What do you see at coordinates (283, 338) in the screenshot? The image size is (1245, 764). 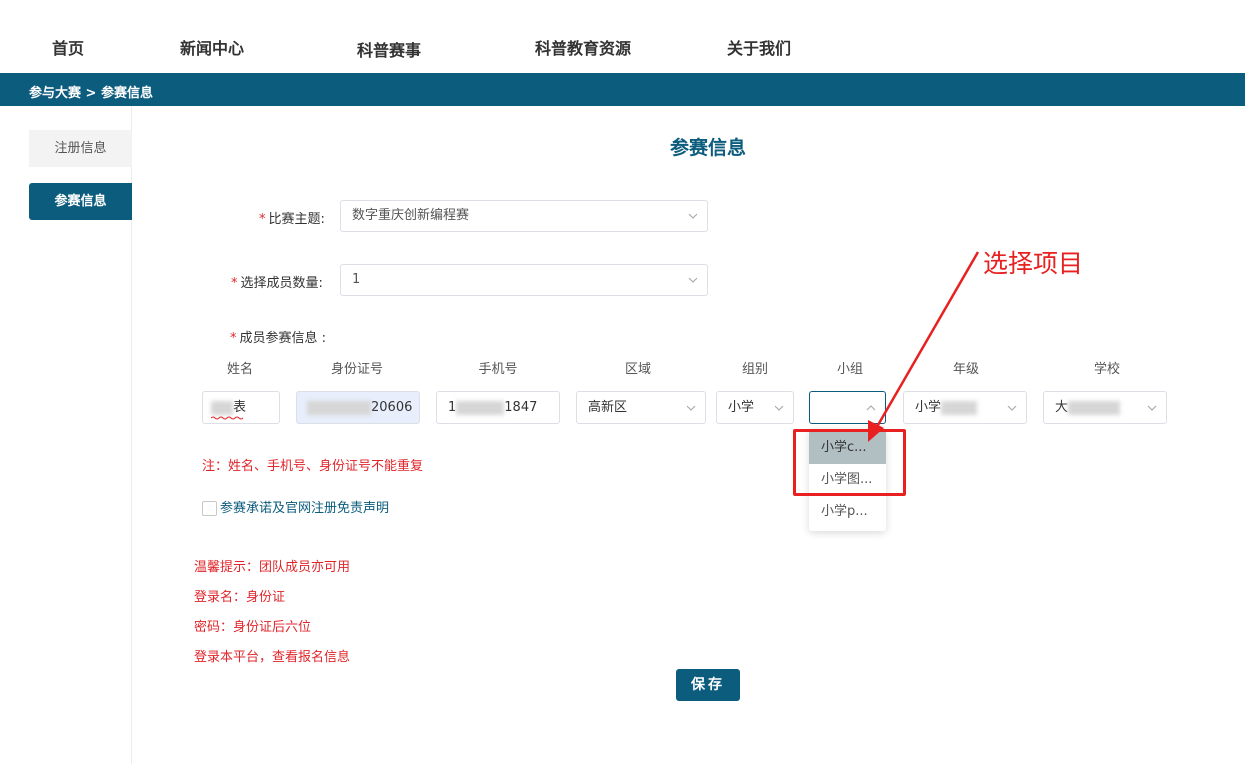 I see `member-info-label-text: 成员参赛信息 :` at bounding box center [283, 338].